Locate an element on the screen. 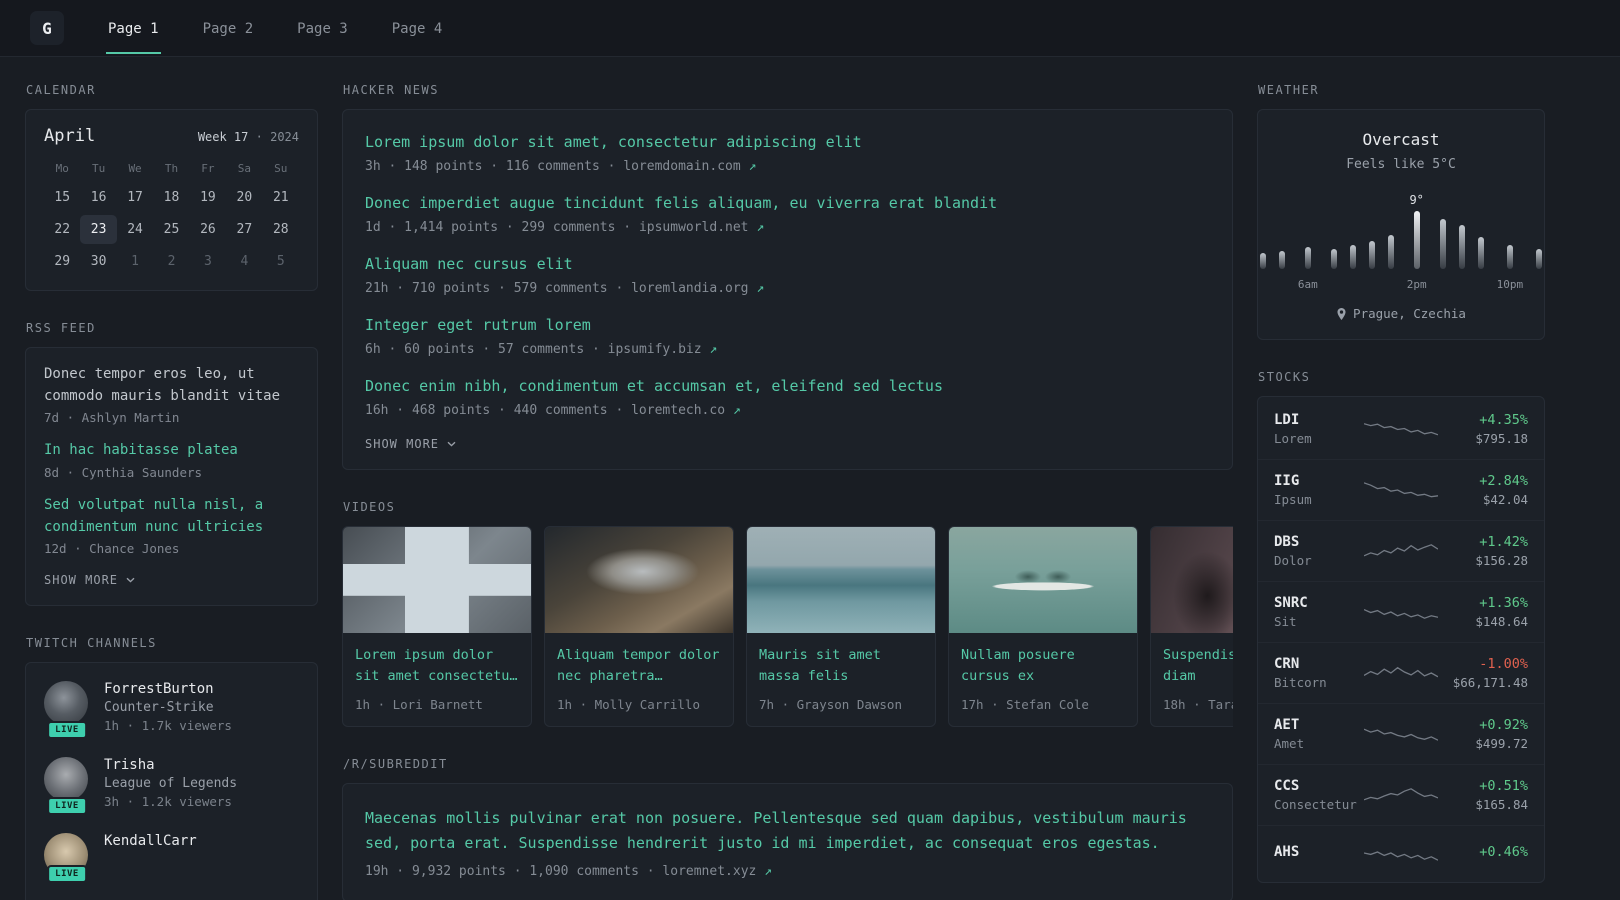  subreddit-widget-title: /R/SUBREDDIT is located at coordinates (395, 763).